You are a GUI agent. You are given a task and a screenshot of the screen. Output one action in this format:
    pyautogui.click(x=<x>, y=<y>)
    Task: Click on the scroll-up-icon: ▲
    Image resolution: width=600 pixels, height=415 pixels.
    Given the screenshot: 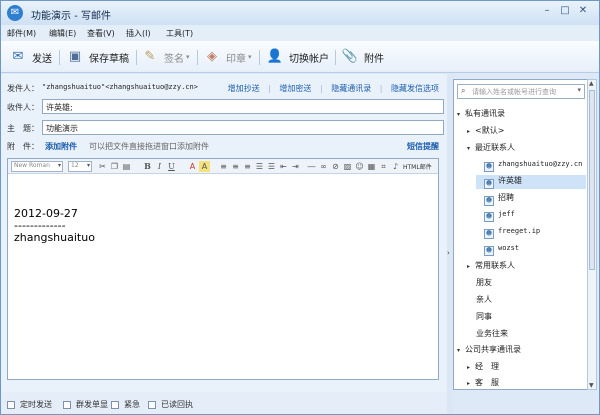 What is the action you would take?
    pyautogui.click(x=591, y=83)
    